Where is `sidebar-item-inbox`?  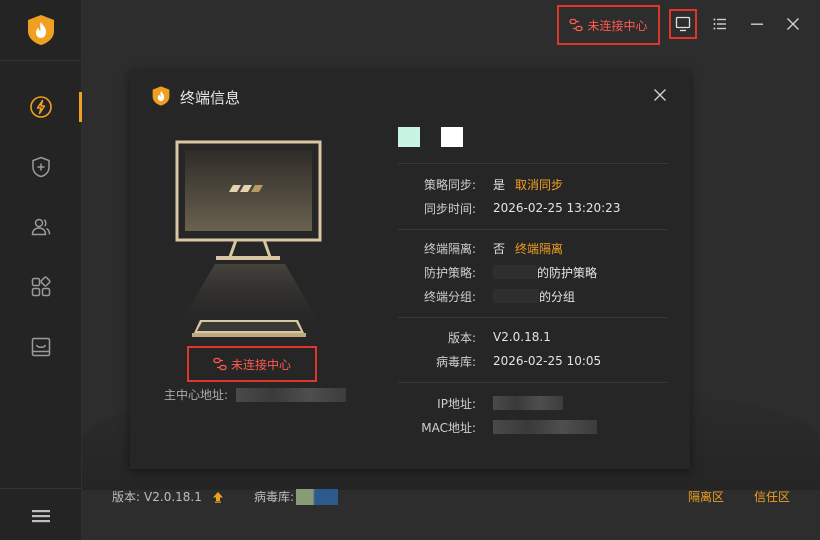 sidebar-item-inbox is located at coordinates (41, 347).